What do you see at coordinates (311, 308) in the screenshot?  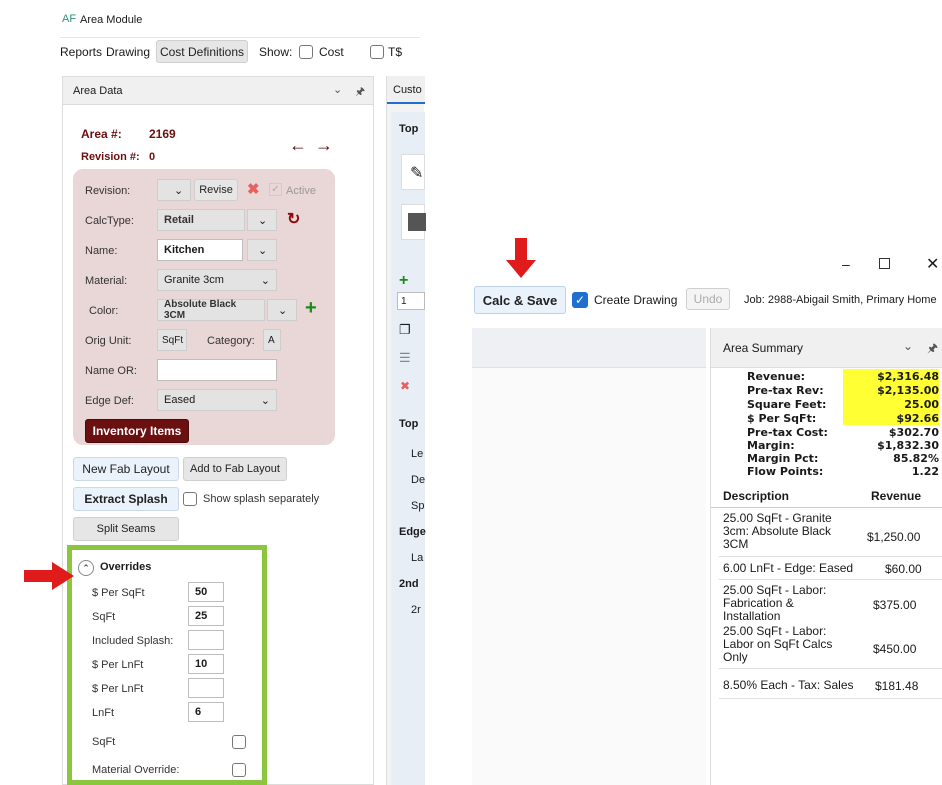 I see `add-plus-icon: +` at bounding box center [311, 308].